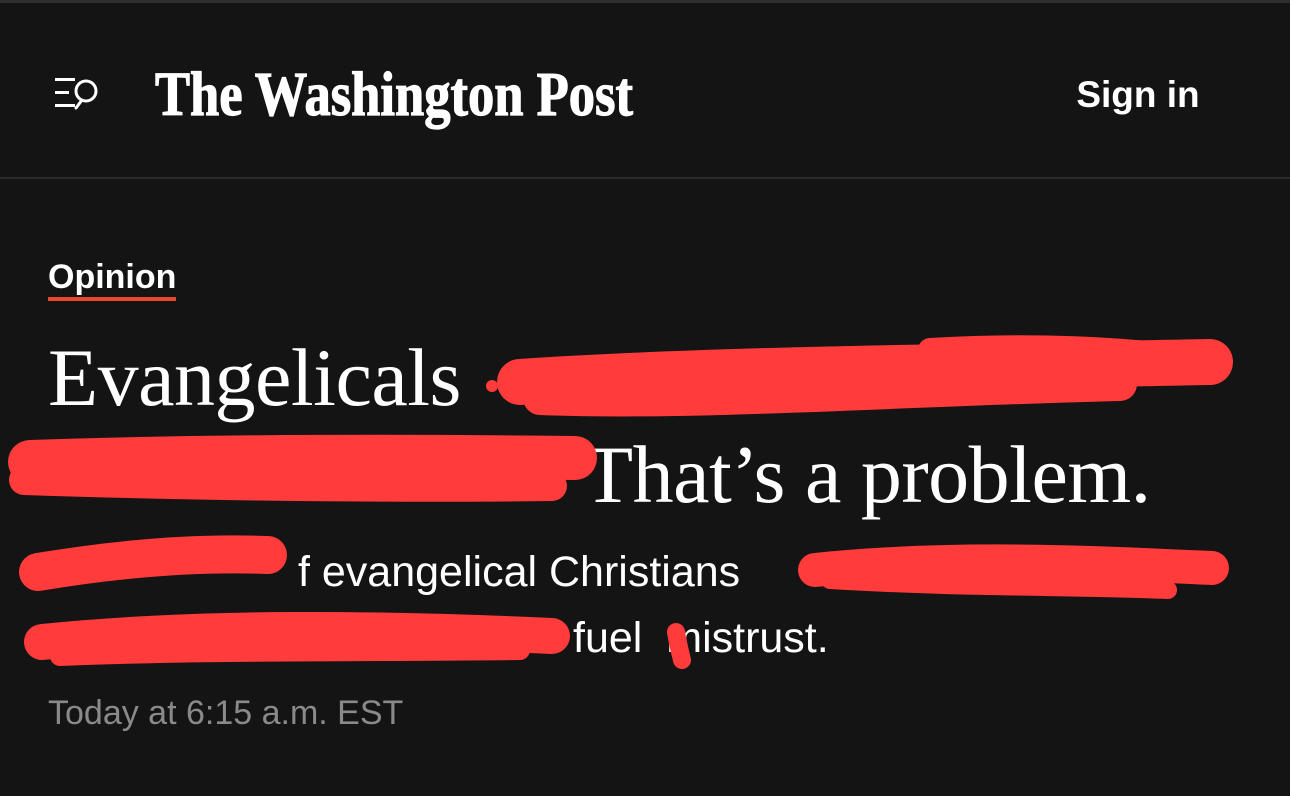 The width and height of the screenshot is (1290, 796). What do you see at coordinates (648, 638) in the screenshot?
I see `dek-line-2: fuel mistrust.` at bounding box center [648, 638].